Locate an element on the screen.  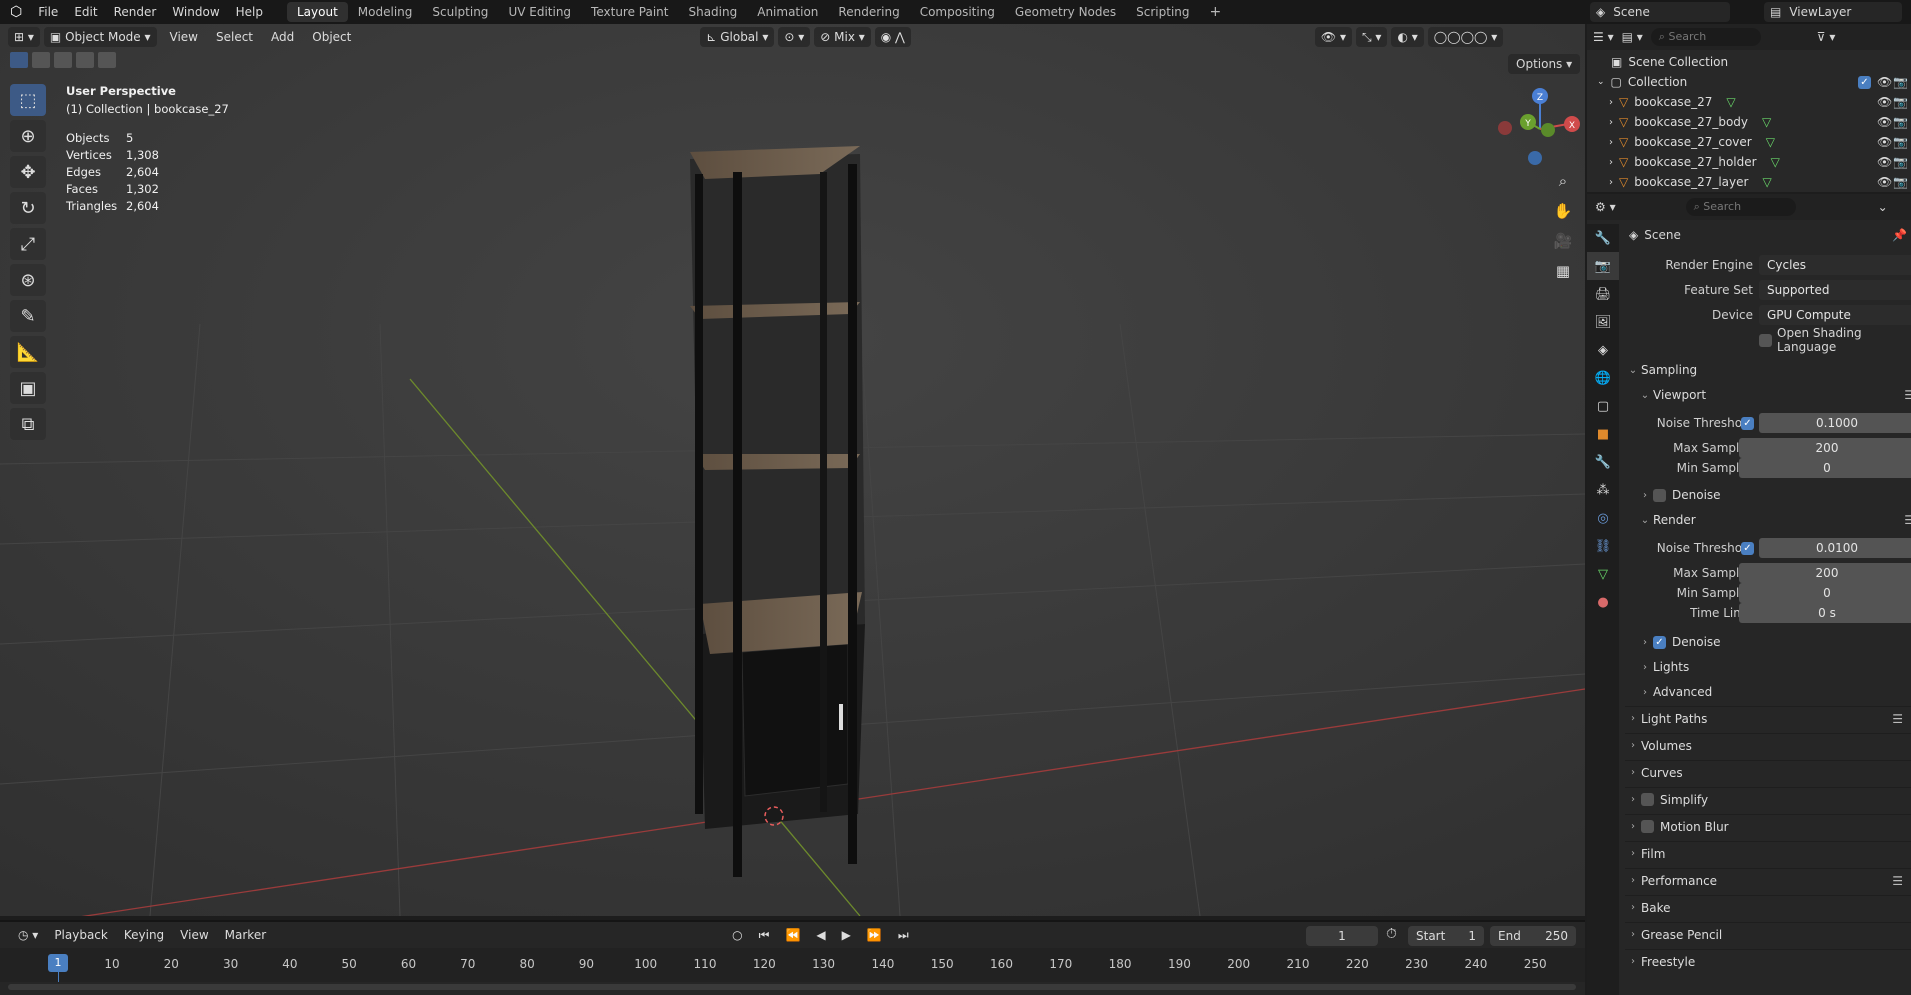
viewport-subpanel: ⌄ Viewport ☰ is located at coordinates (1774, 395).